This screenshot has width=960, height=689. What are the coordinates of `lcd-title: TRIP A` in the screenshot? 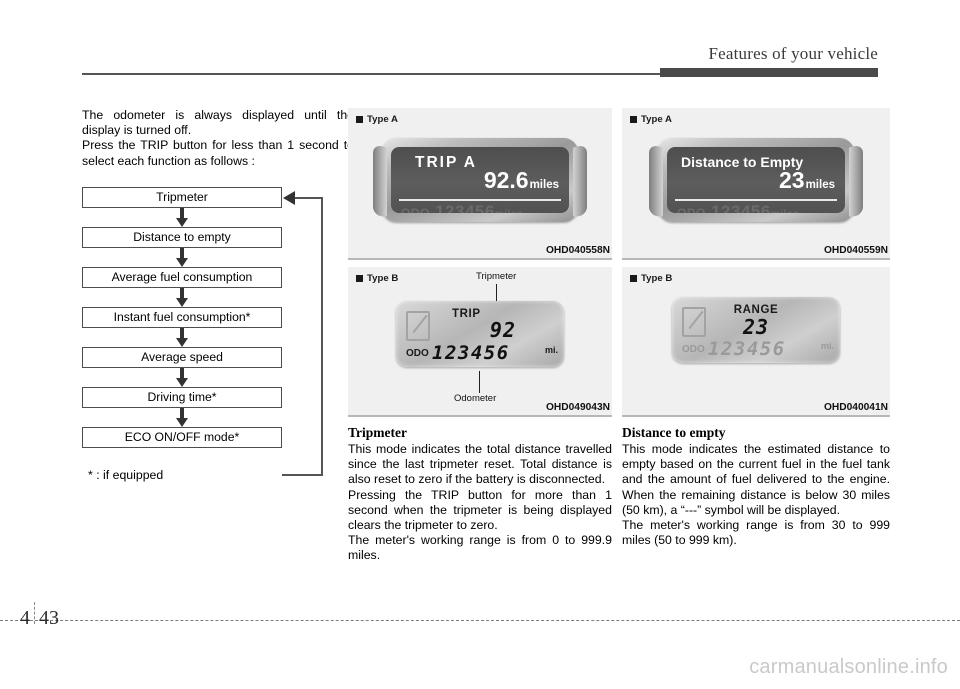 It's located at (446, 162).